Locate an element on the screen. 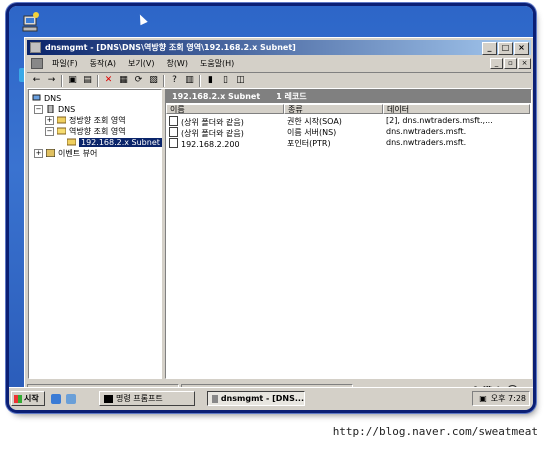 The image size is (548, 450). tree-item-reverse-zone: − 역방향 조회 영역 is located at coordinates (85, 131).